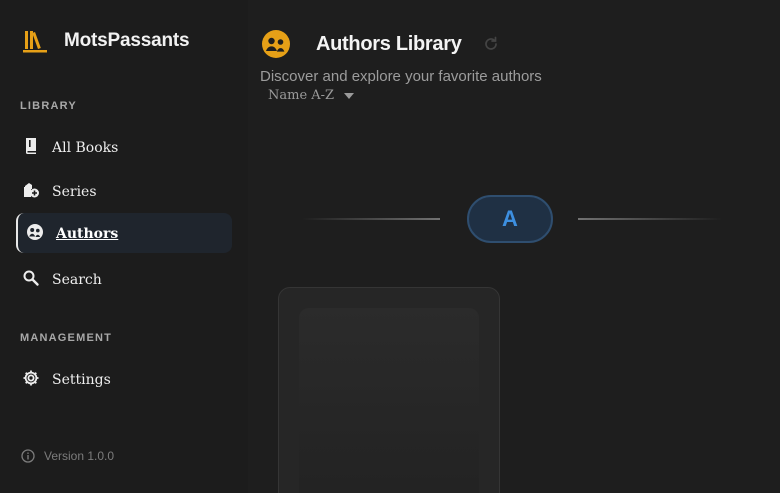  I want to click on sidebar-item-settings: Settings, so click(124, 379).